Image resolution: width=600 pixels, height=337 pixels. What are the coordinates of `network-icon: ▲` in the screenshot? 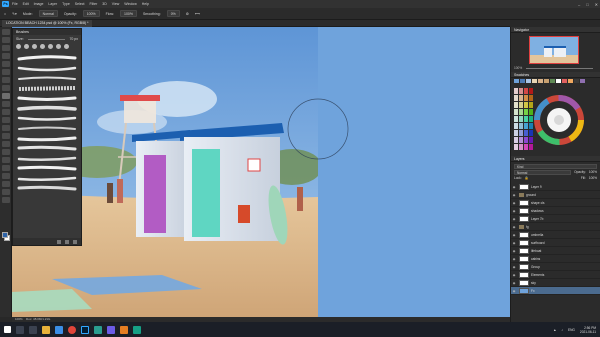 It's located at (554, 330).